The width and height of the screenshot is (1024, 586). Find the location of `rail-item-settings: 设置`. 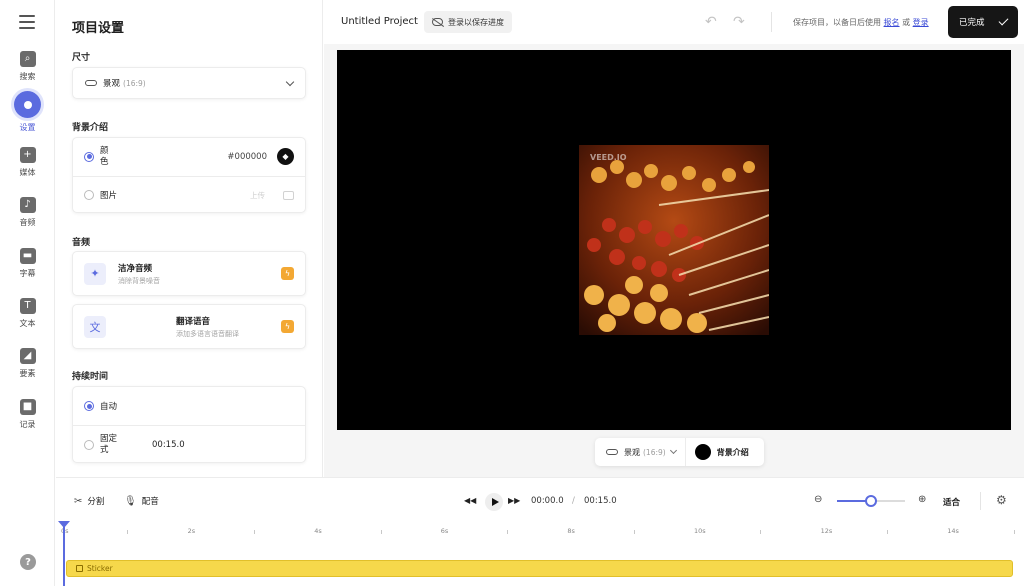

rail-item-settings: 设置 is located at coordinates (27, 114).